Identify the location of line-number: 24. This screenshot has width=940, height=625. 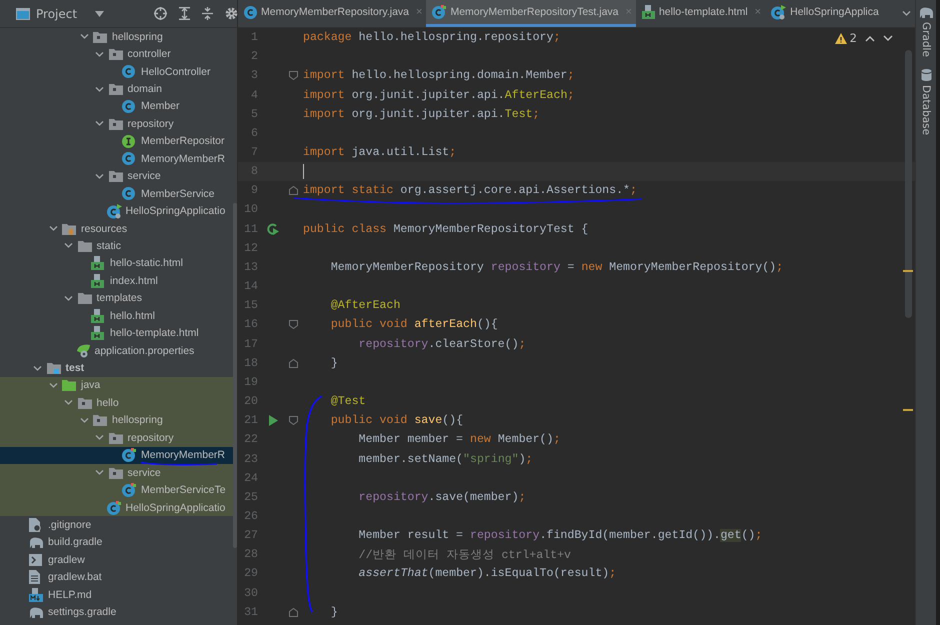
(250, 478).